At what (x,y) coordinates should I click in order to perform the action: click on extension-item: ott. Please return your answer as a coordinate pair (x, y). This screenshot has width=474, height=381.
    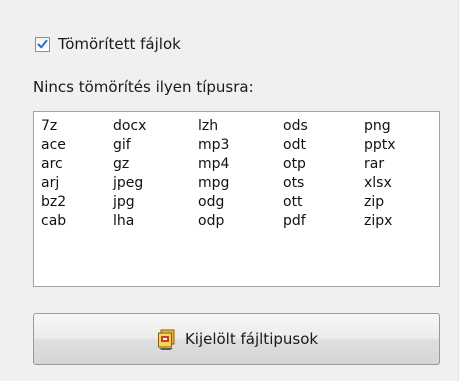
    Looking at the image, I should click on (293, 202).